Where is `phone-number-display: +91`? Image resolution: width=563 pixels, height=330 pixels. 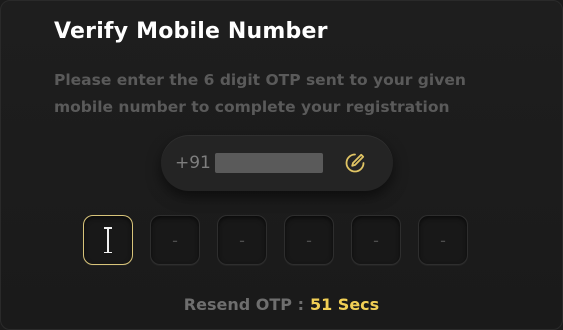
phone-number-display: +91 is located at coordinates (277, 163).